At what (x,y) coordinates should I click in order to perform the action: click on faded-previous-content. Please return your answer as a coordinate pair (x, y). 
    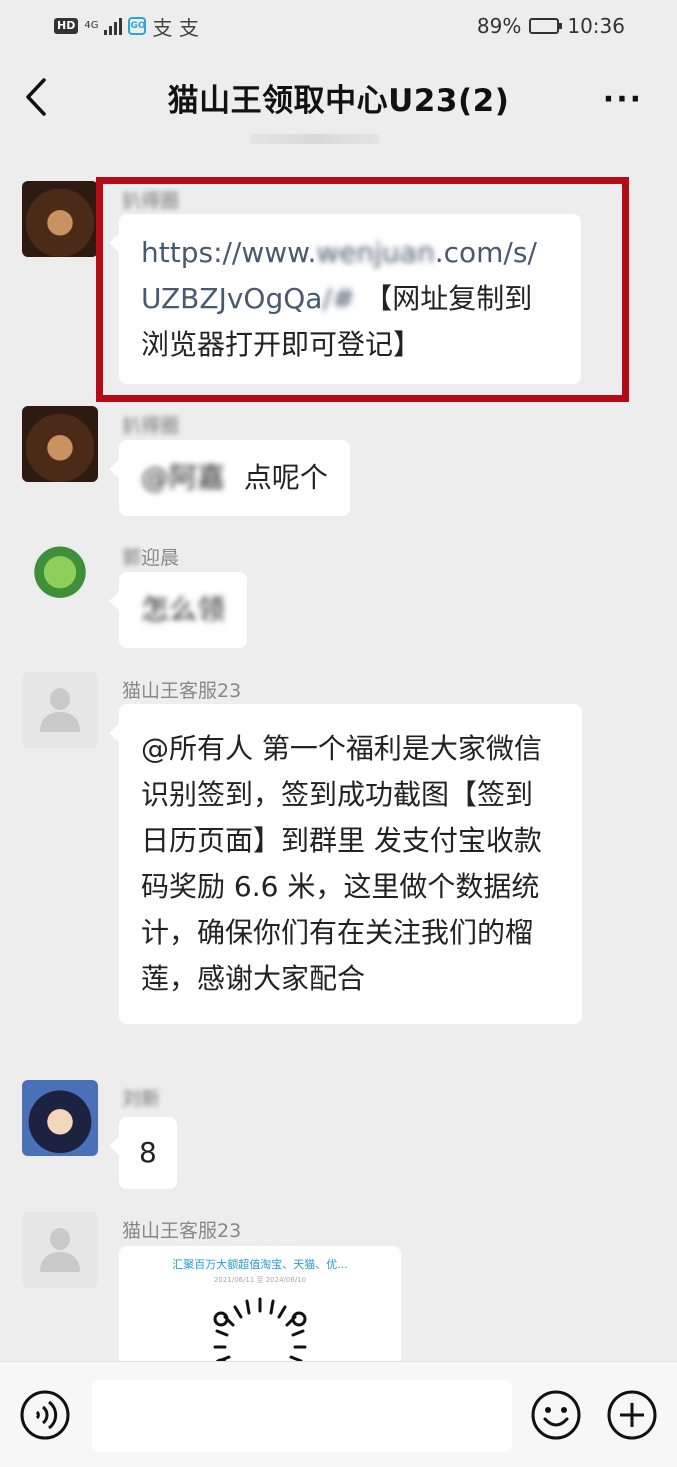
    Looking at the image, I should click on (315, 139).